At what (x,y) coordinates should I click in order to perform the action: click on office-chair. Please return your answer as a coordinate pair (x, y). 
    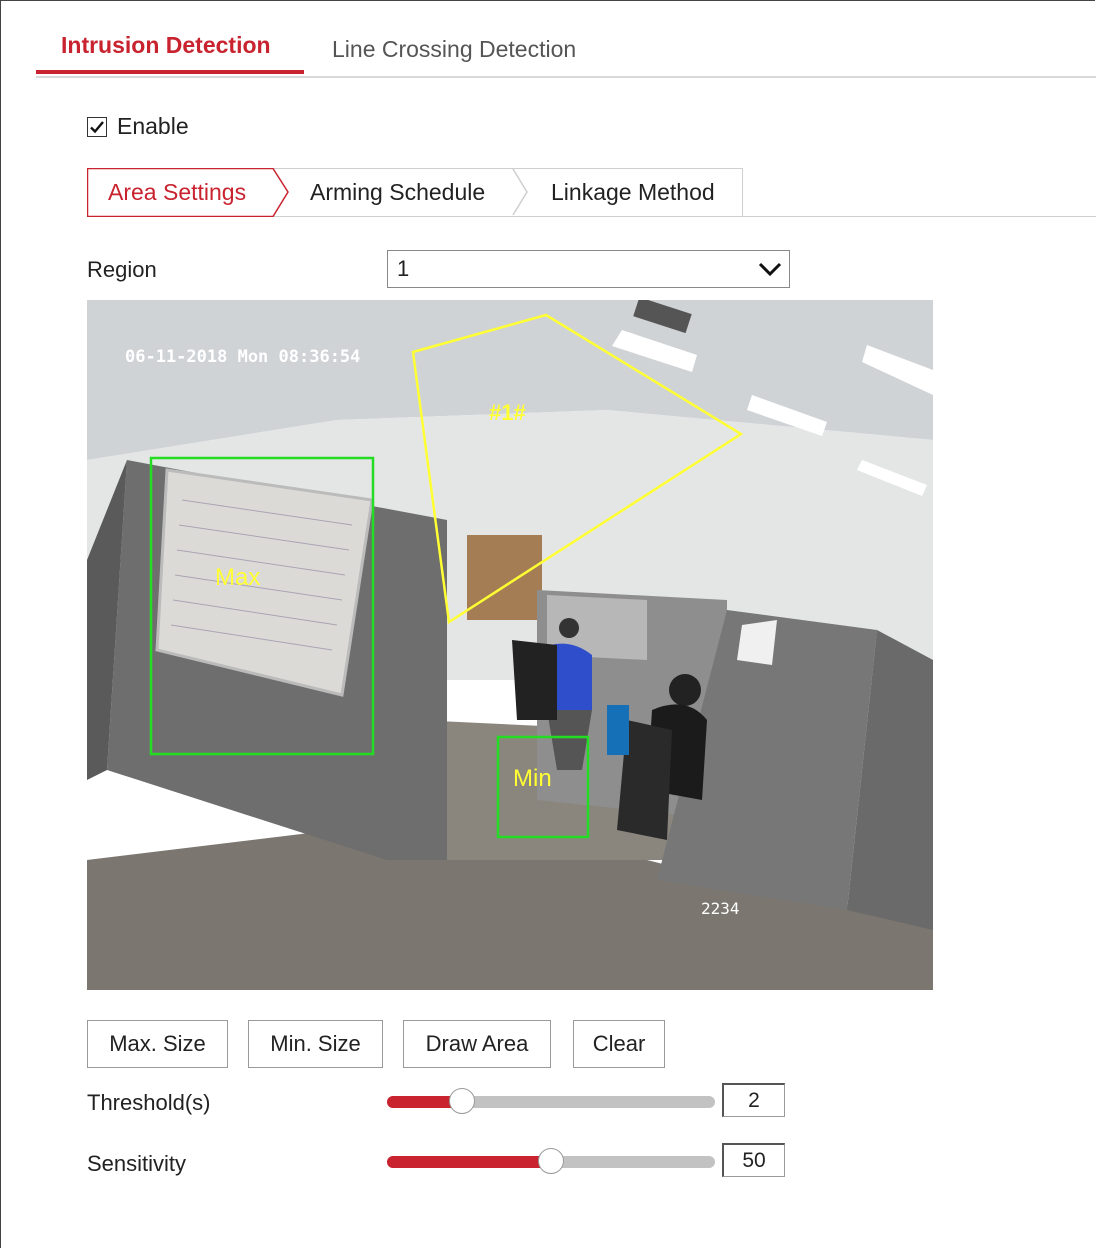
    Looking at the image, I should click on (534, 680).